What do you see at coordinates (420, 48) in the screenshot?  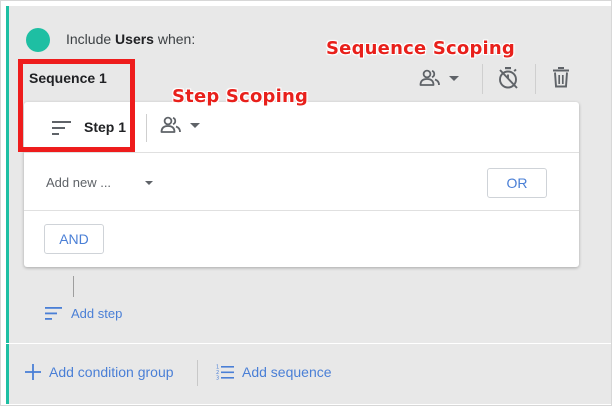 I see `annotation-sequence-scoping: Sequence Scoping` at bounding box center [420, 48].